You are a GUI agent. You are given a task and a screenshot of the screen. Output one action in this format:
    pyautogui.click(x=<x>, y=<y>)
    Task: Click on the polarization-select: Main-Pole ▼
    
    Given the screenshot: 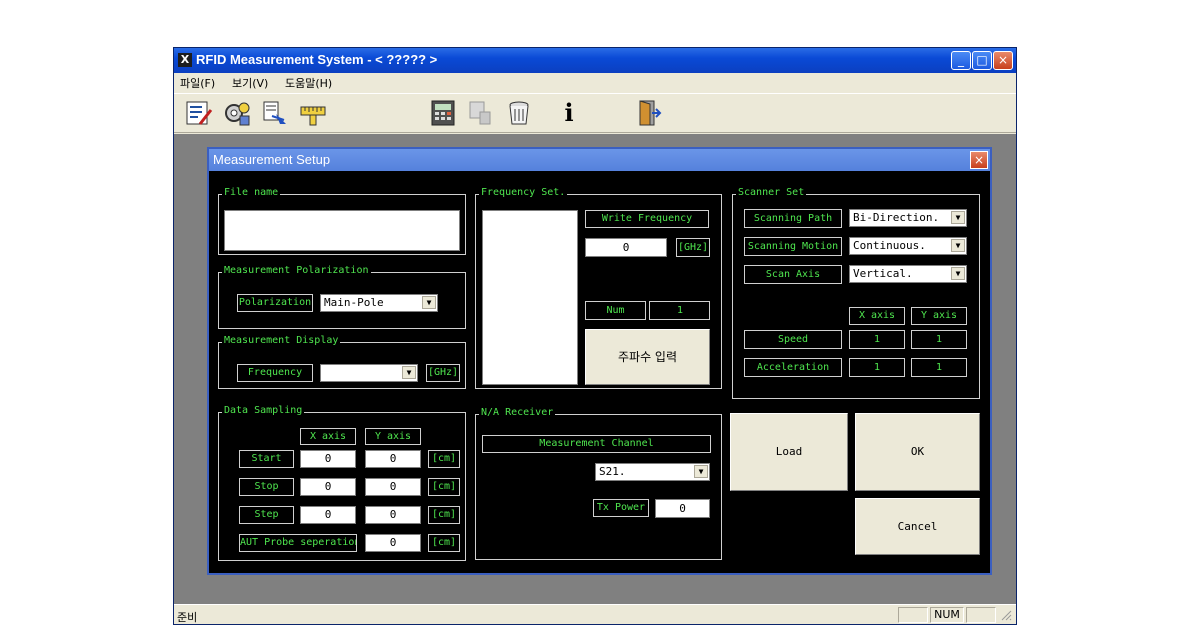 What is the action you would take?
    pyautogui.click(x=379, y=303)
    